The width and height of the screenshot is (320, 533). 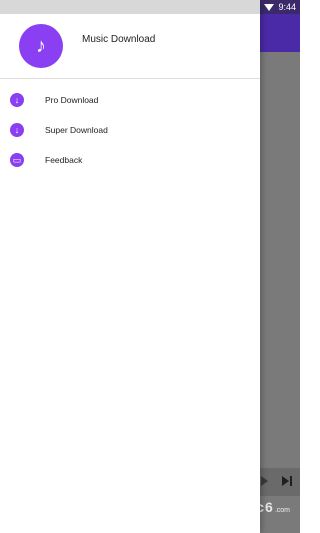 I want to click on wifi-icon, so click(x=269, y=7).